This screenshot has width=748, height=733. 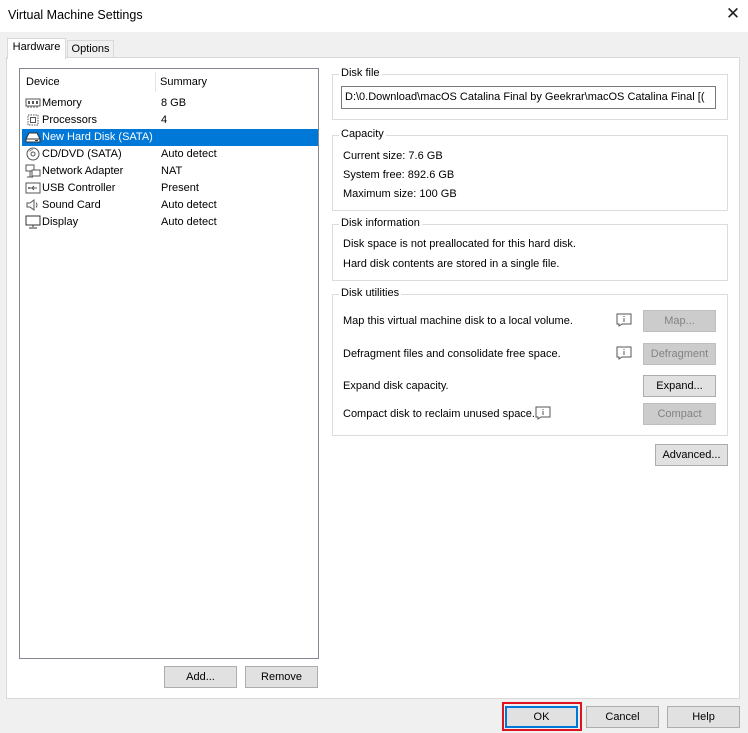 What do you see at coordinates (43, 82) in the screenshot?
I see `device-column-header: Device` at bounding box center [43, 82].